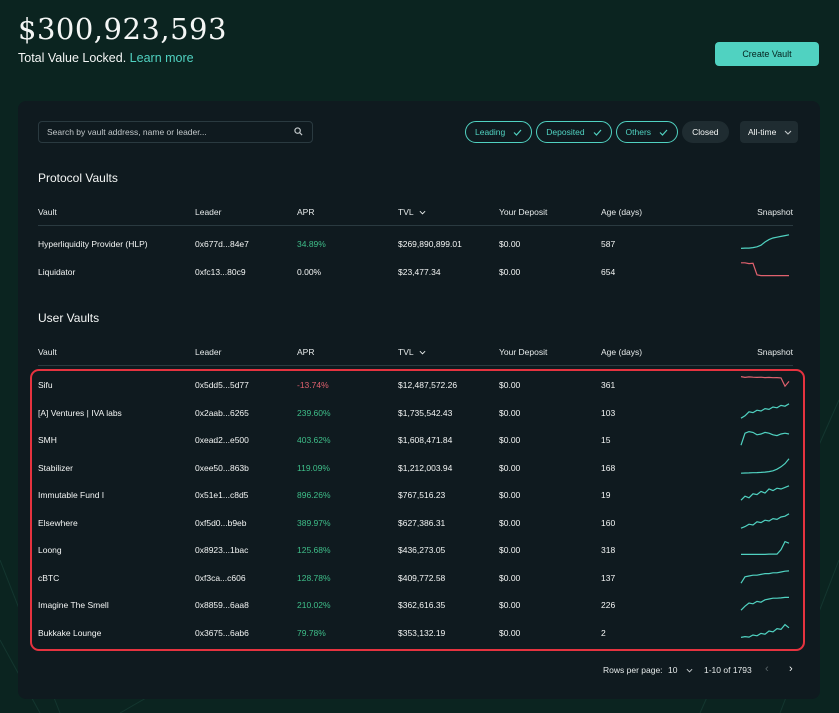 This screenshot has width=839, height=713. Describe the element at coordinates (430, 244) in the screenshot. I see `tvl-value: $269,890,899.01` at that location.